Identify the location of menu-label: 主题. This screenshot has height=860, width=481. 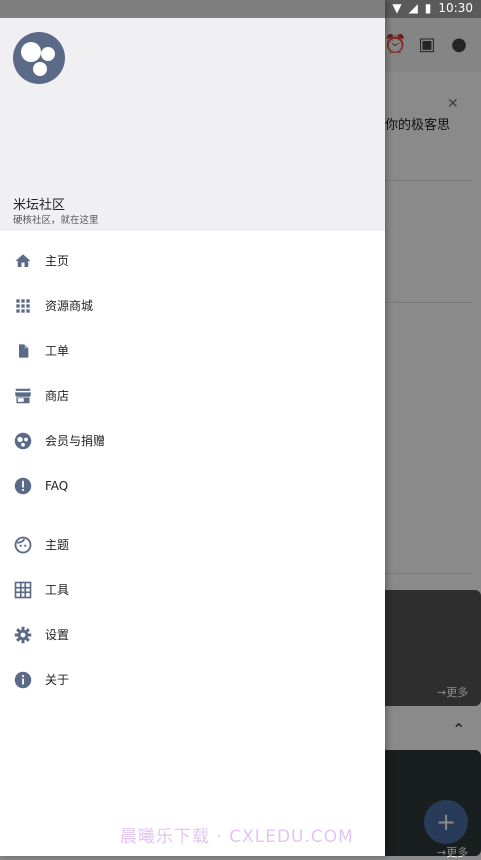
(57, 545).